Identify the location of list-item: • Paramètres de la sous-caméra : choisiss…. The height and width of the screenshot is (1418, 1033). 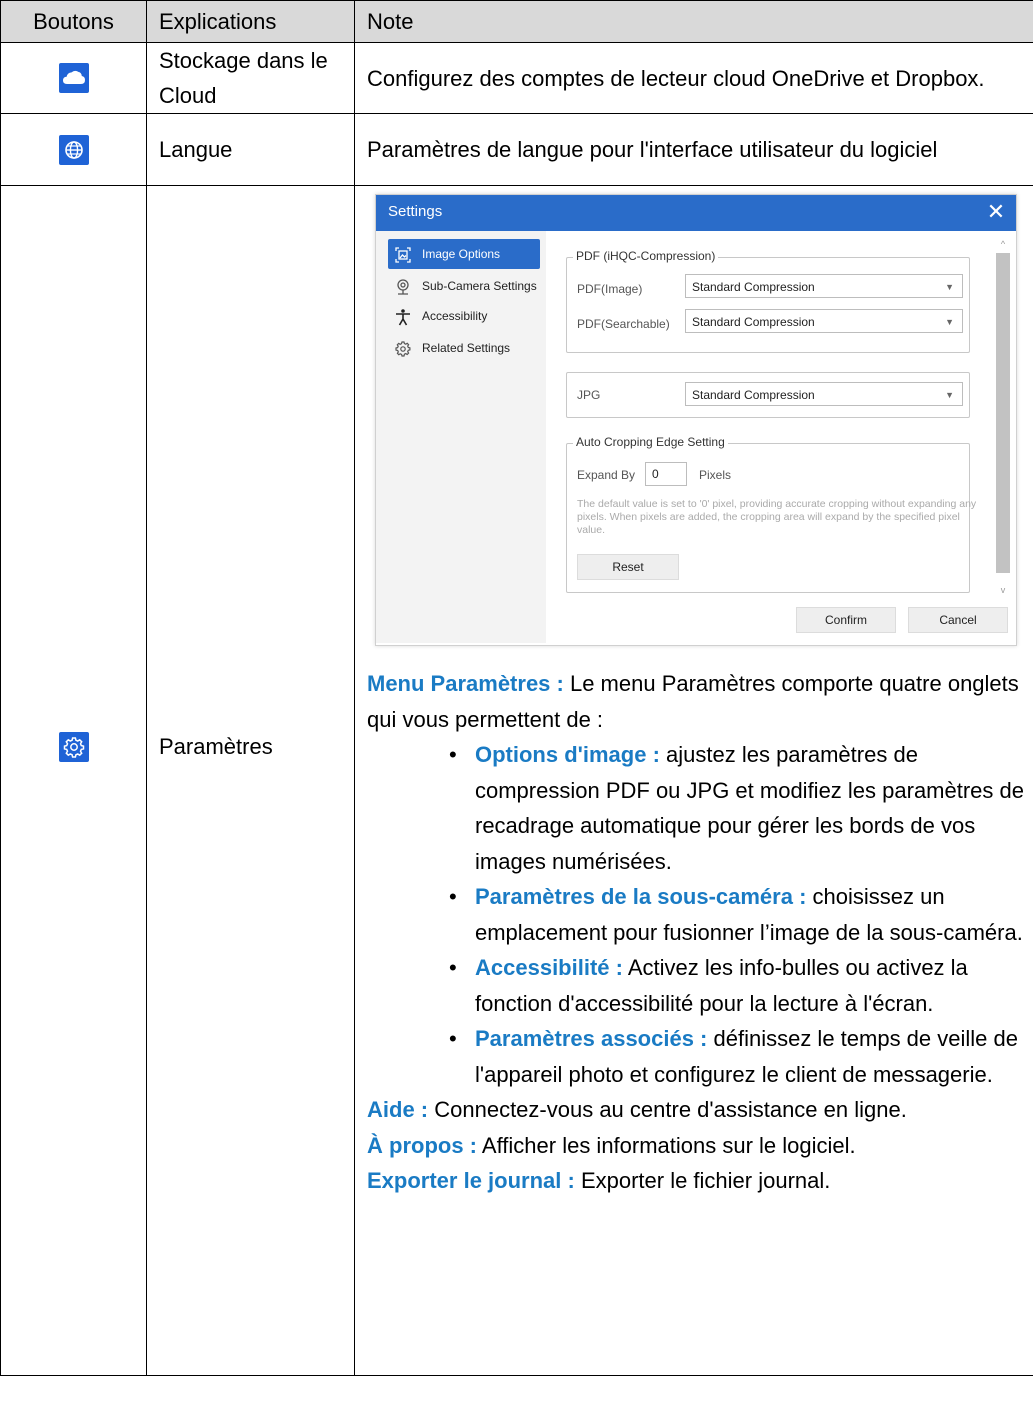
(736, 914).